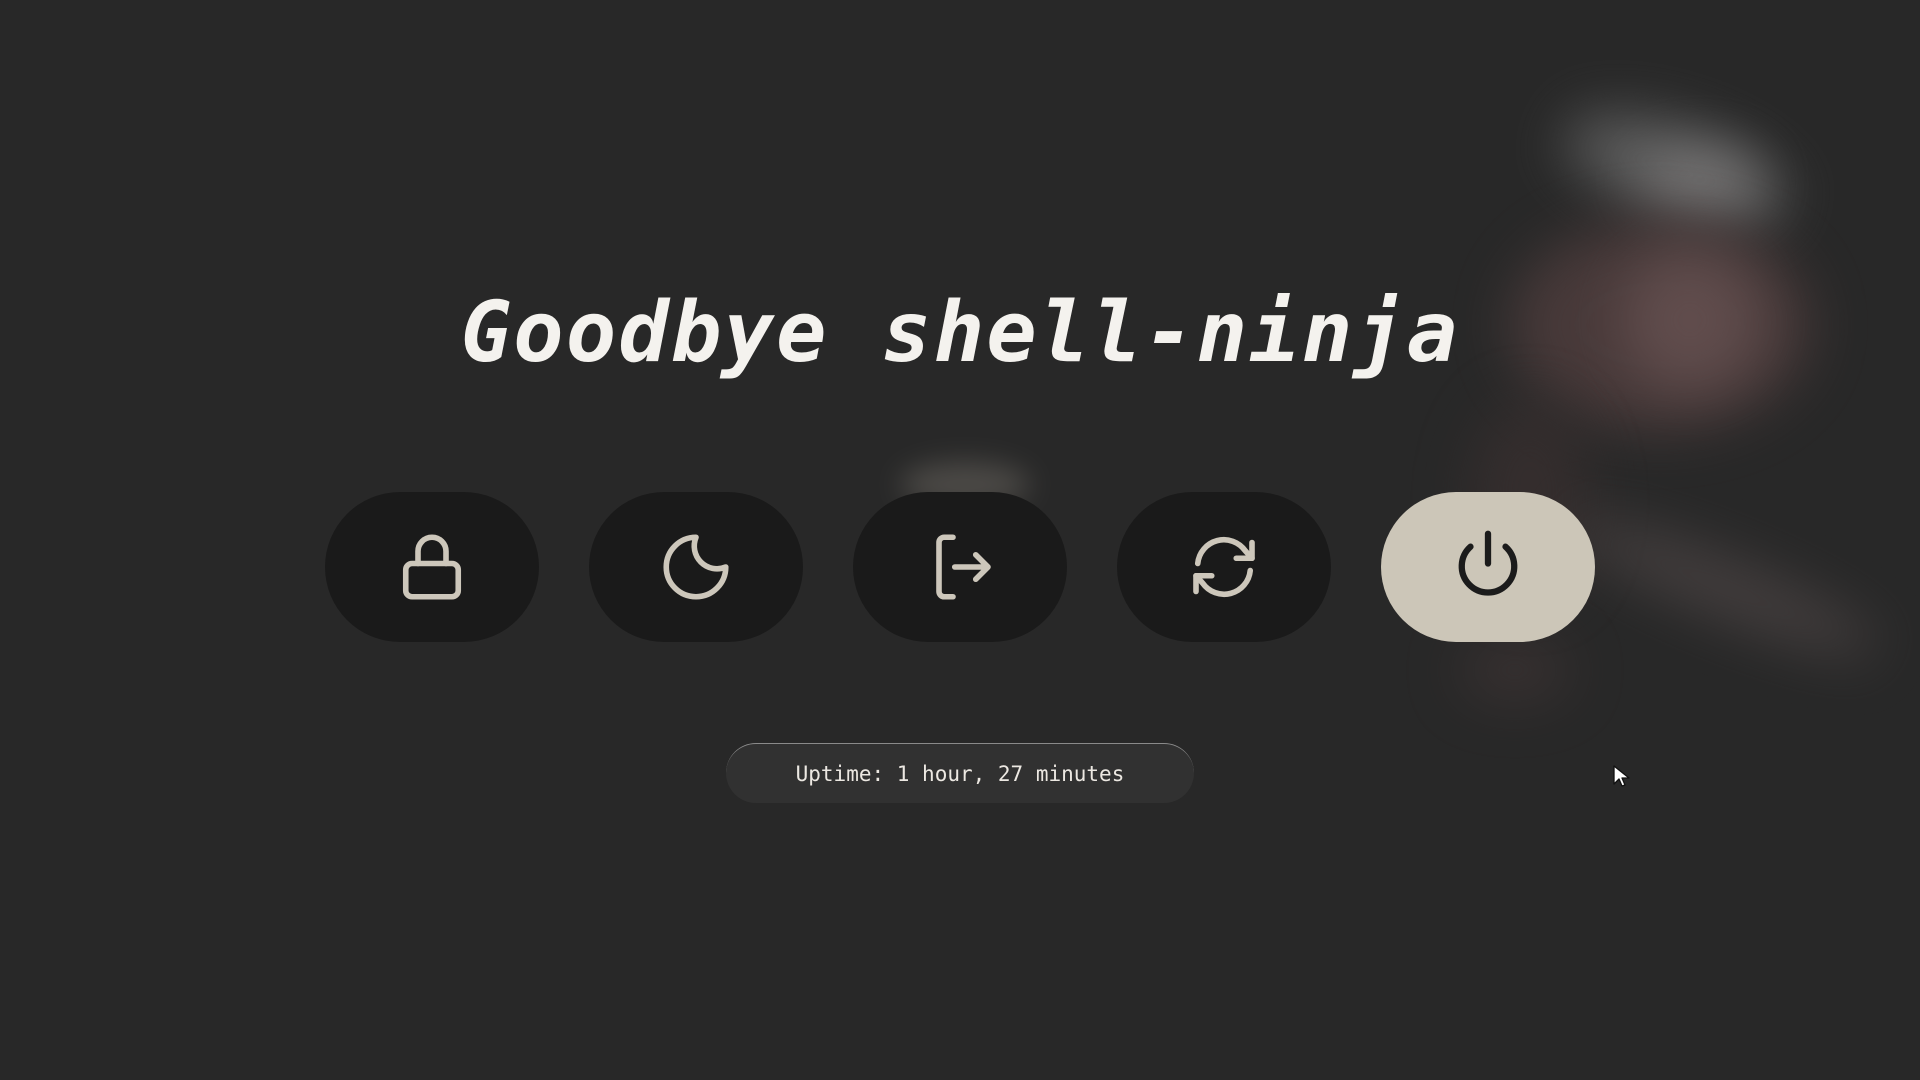  I want to click on reboot-button, so click(1224, 567).